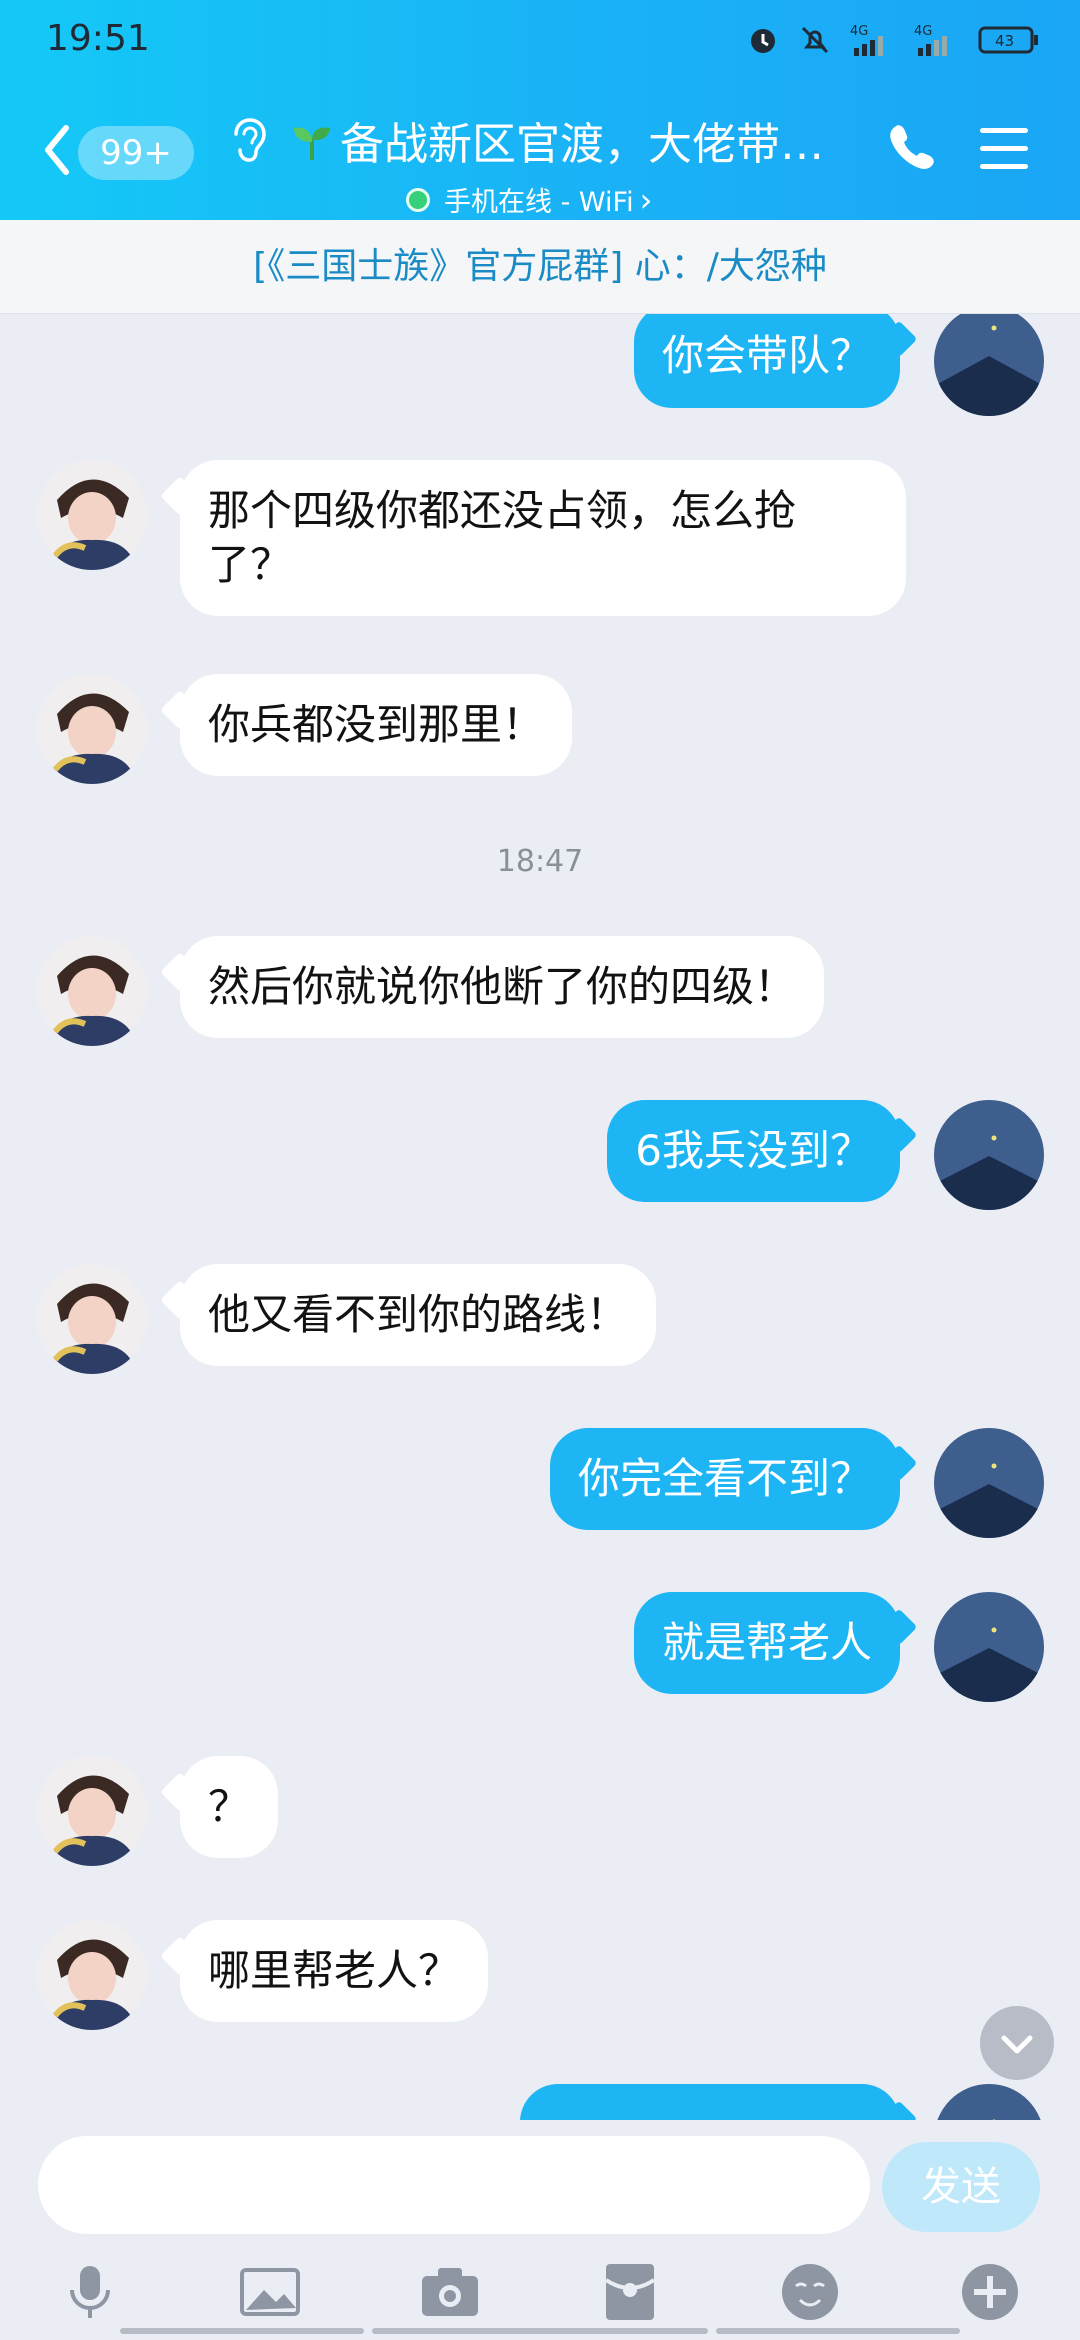  Describe the element at coordinates (866, 40) in the screenshot. I see `signal-1-icon: 4G` at that location.